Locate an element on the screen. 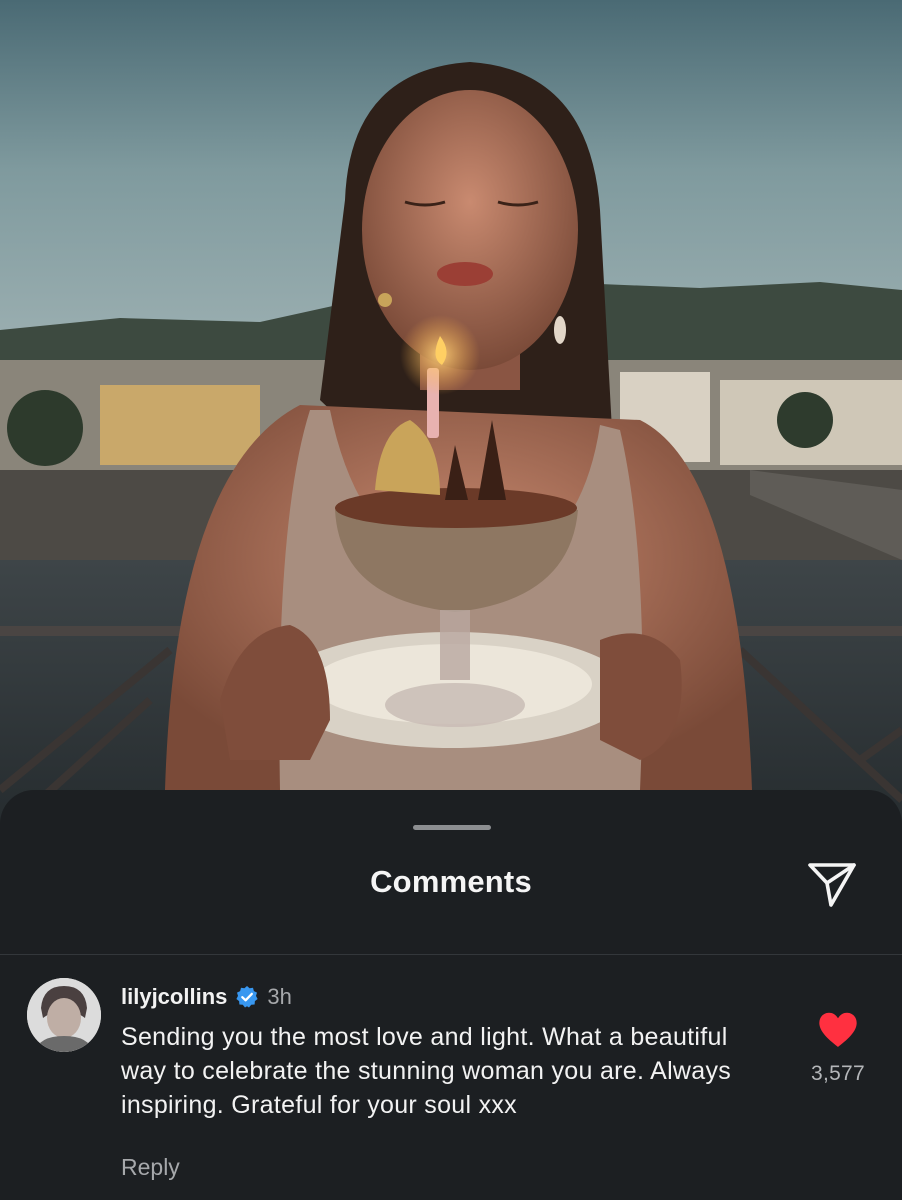 Image resolution: width=902 pixels, height=1200 pixels. verified-badge-icon is located at coordinates (247, 997).